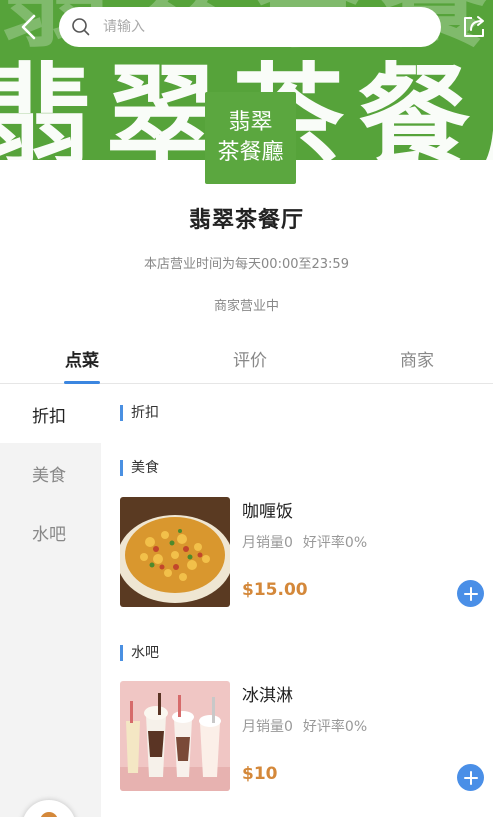  I want to click on section-title-food: 美食, so click(139, 468).